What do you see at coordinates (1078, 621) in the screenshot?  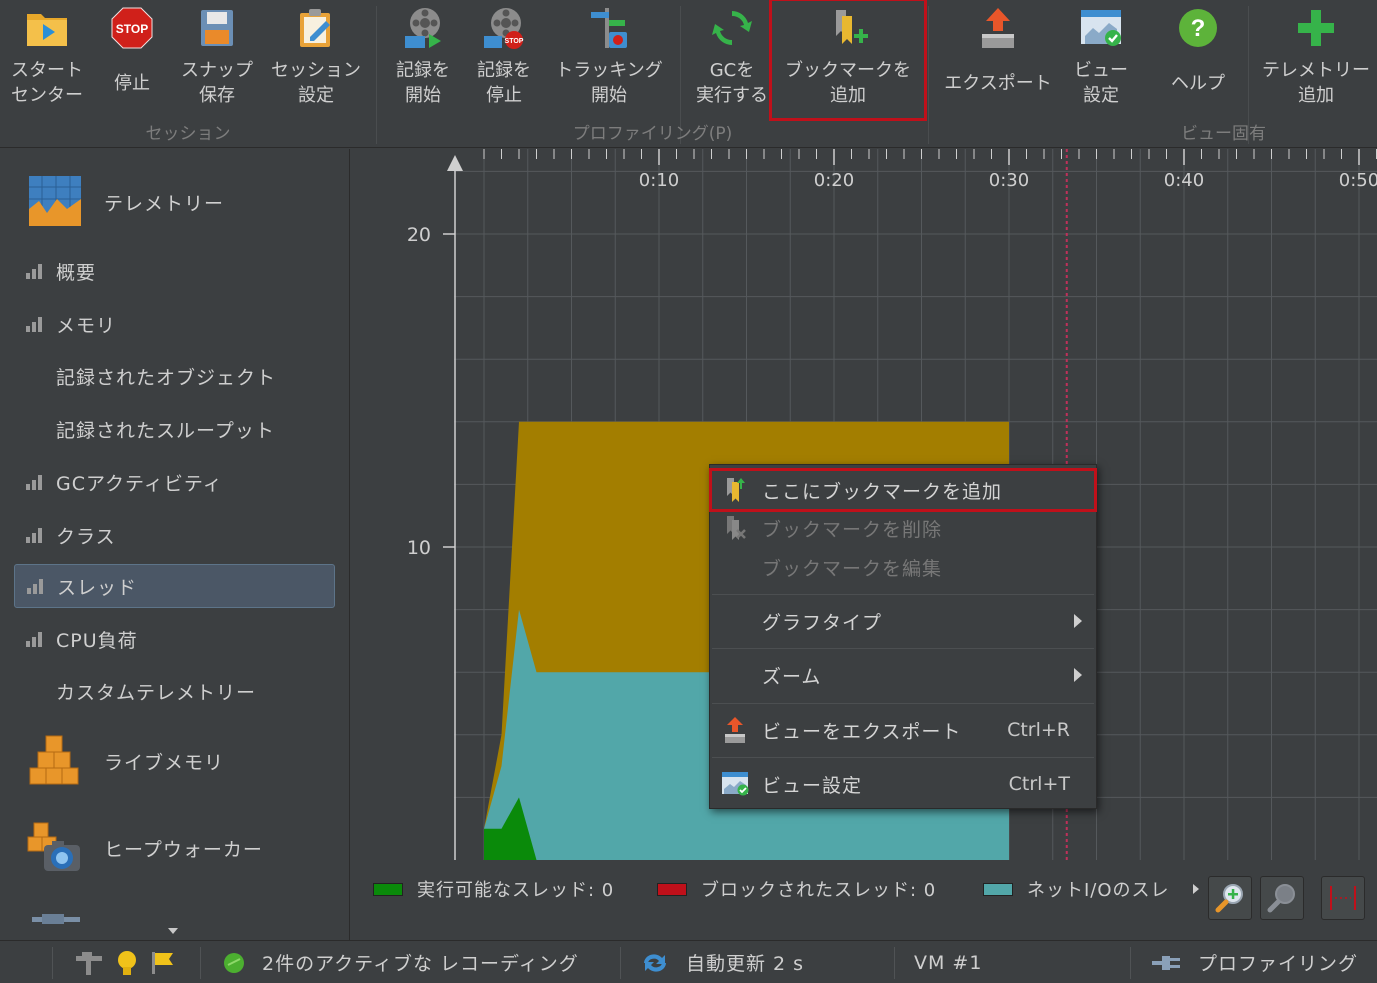 I see `submenu-arrow-icon` at bounding box center [1078, 621].